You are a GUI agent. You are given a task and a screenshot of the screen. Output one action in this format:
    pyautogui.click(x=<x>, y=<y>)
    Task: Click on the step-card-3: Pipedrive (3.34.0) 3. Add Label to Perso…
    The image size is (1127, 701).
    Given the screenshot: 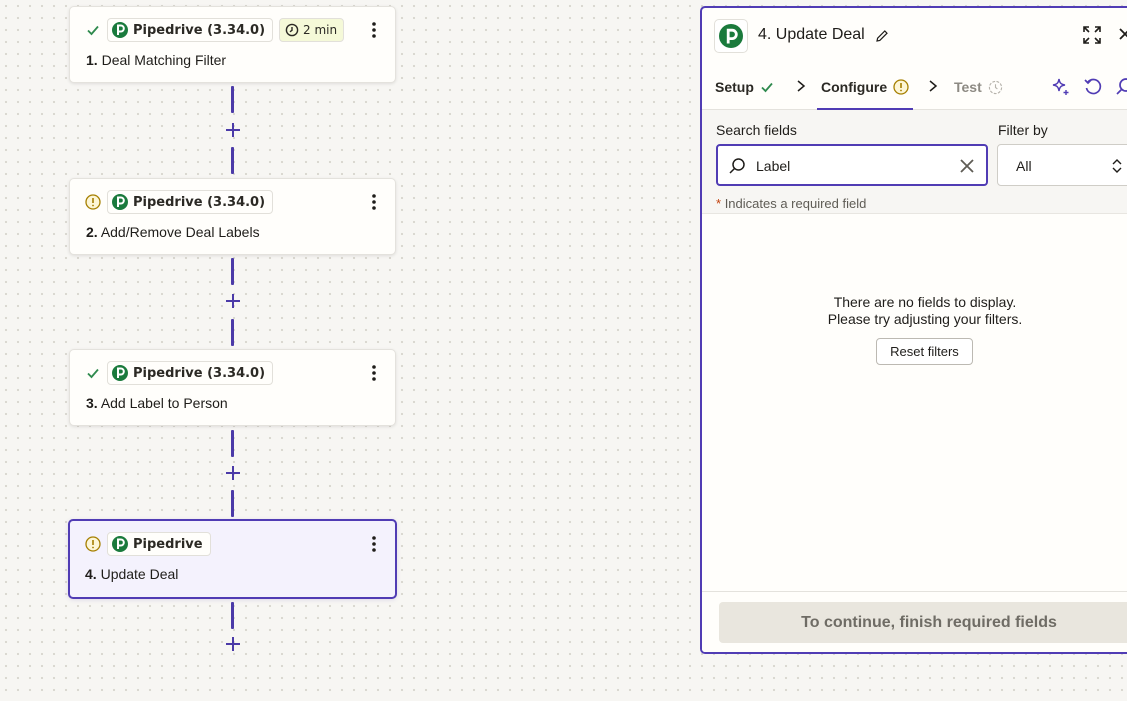 What is the action you would take?
    pyautogui.click(x=232, y=387)
    